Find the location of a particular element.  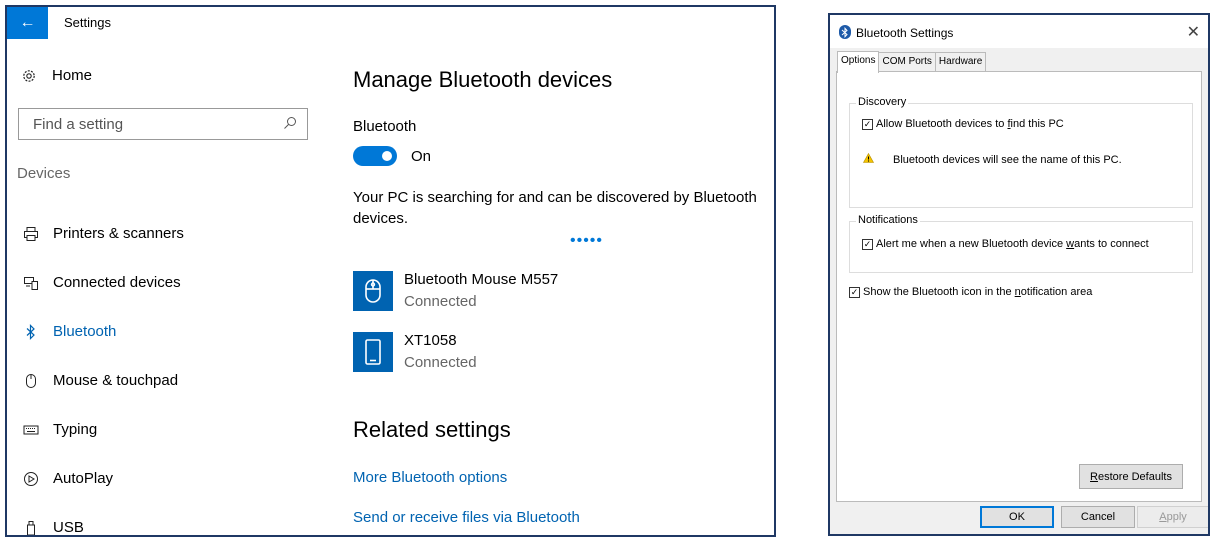

sidebar-item-label: AutoPlay is located at coordinates (83, 478).